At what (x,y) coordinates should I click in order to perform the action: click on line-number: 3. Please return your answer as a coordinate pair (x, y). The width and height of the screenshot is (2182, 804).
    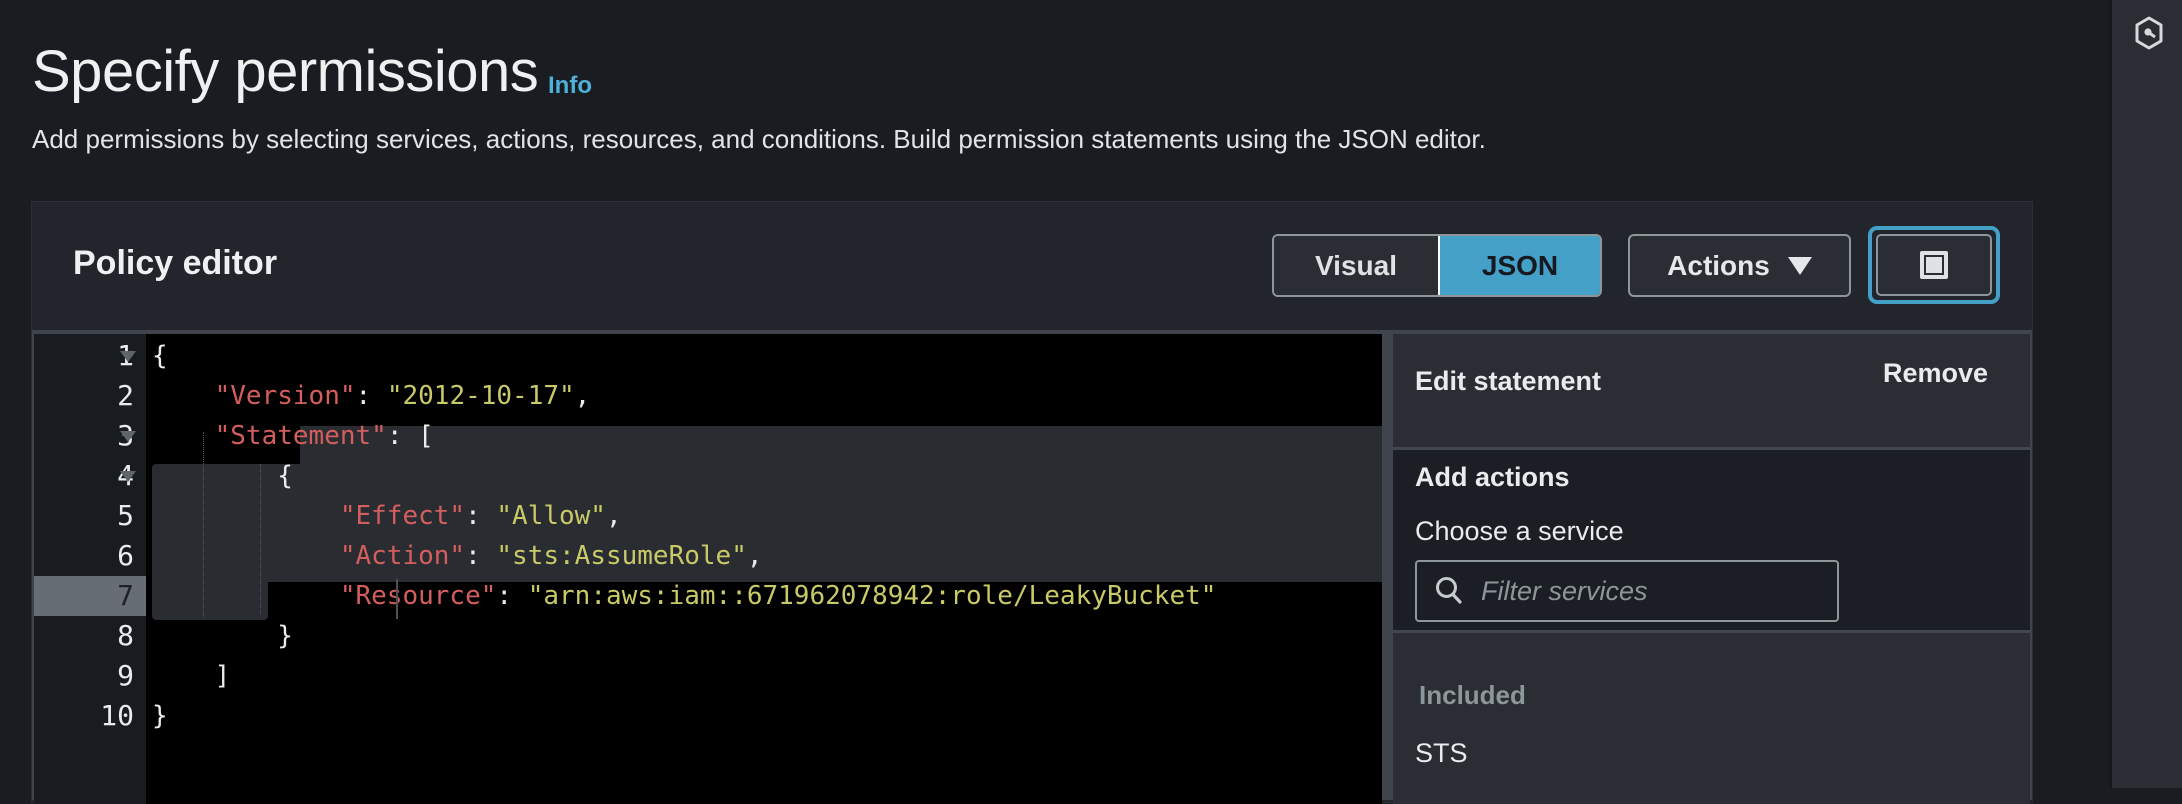
    Looking at the image, I should click on (125, 435).